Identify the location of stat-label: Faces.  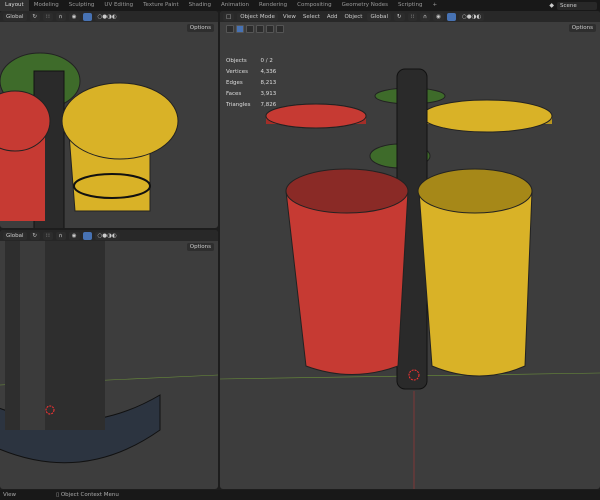
(234, 94).